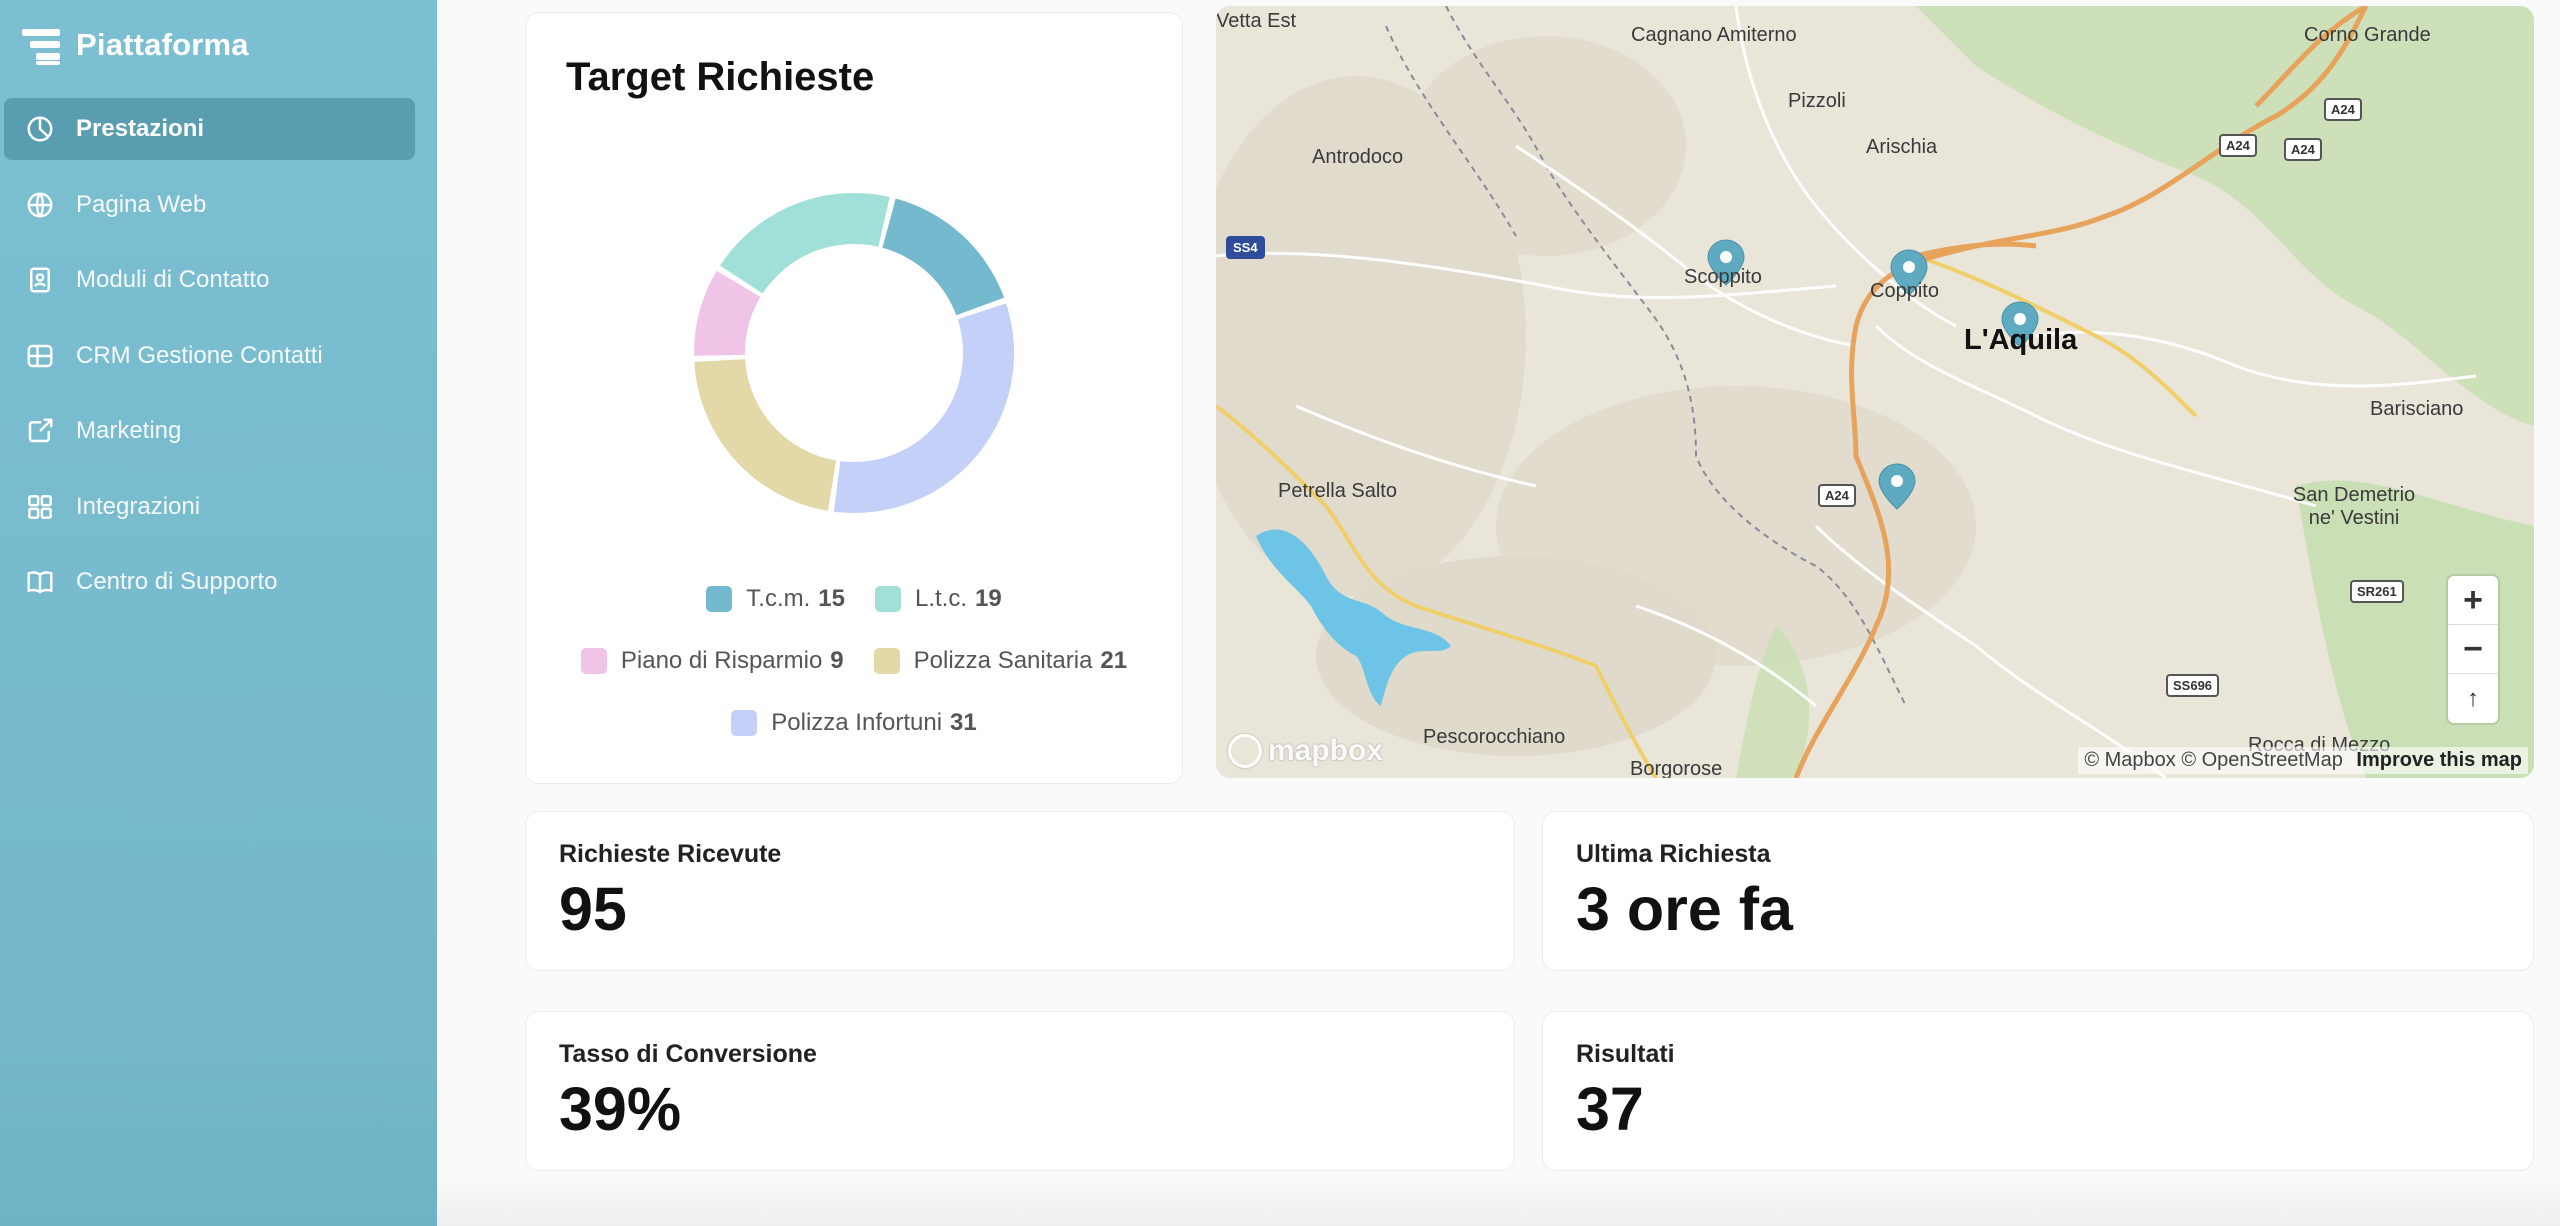 The height and width of the screenshot is (1226, 2560). Describe the element at coordinates (923, 408) in the screenshot. I see `donut-slice-polizza-infortuni` at that location.